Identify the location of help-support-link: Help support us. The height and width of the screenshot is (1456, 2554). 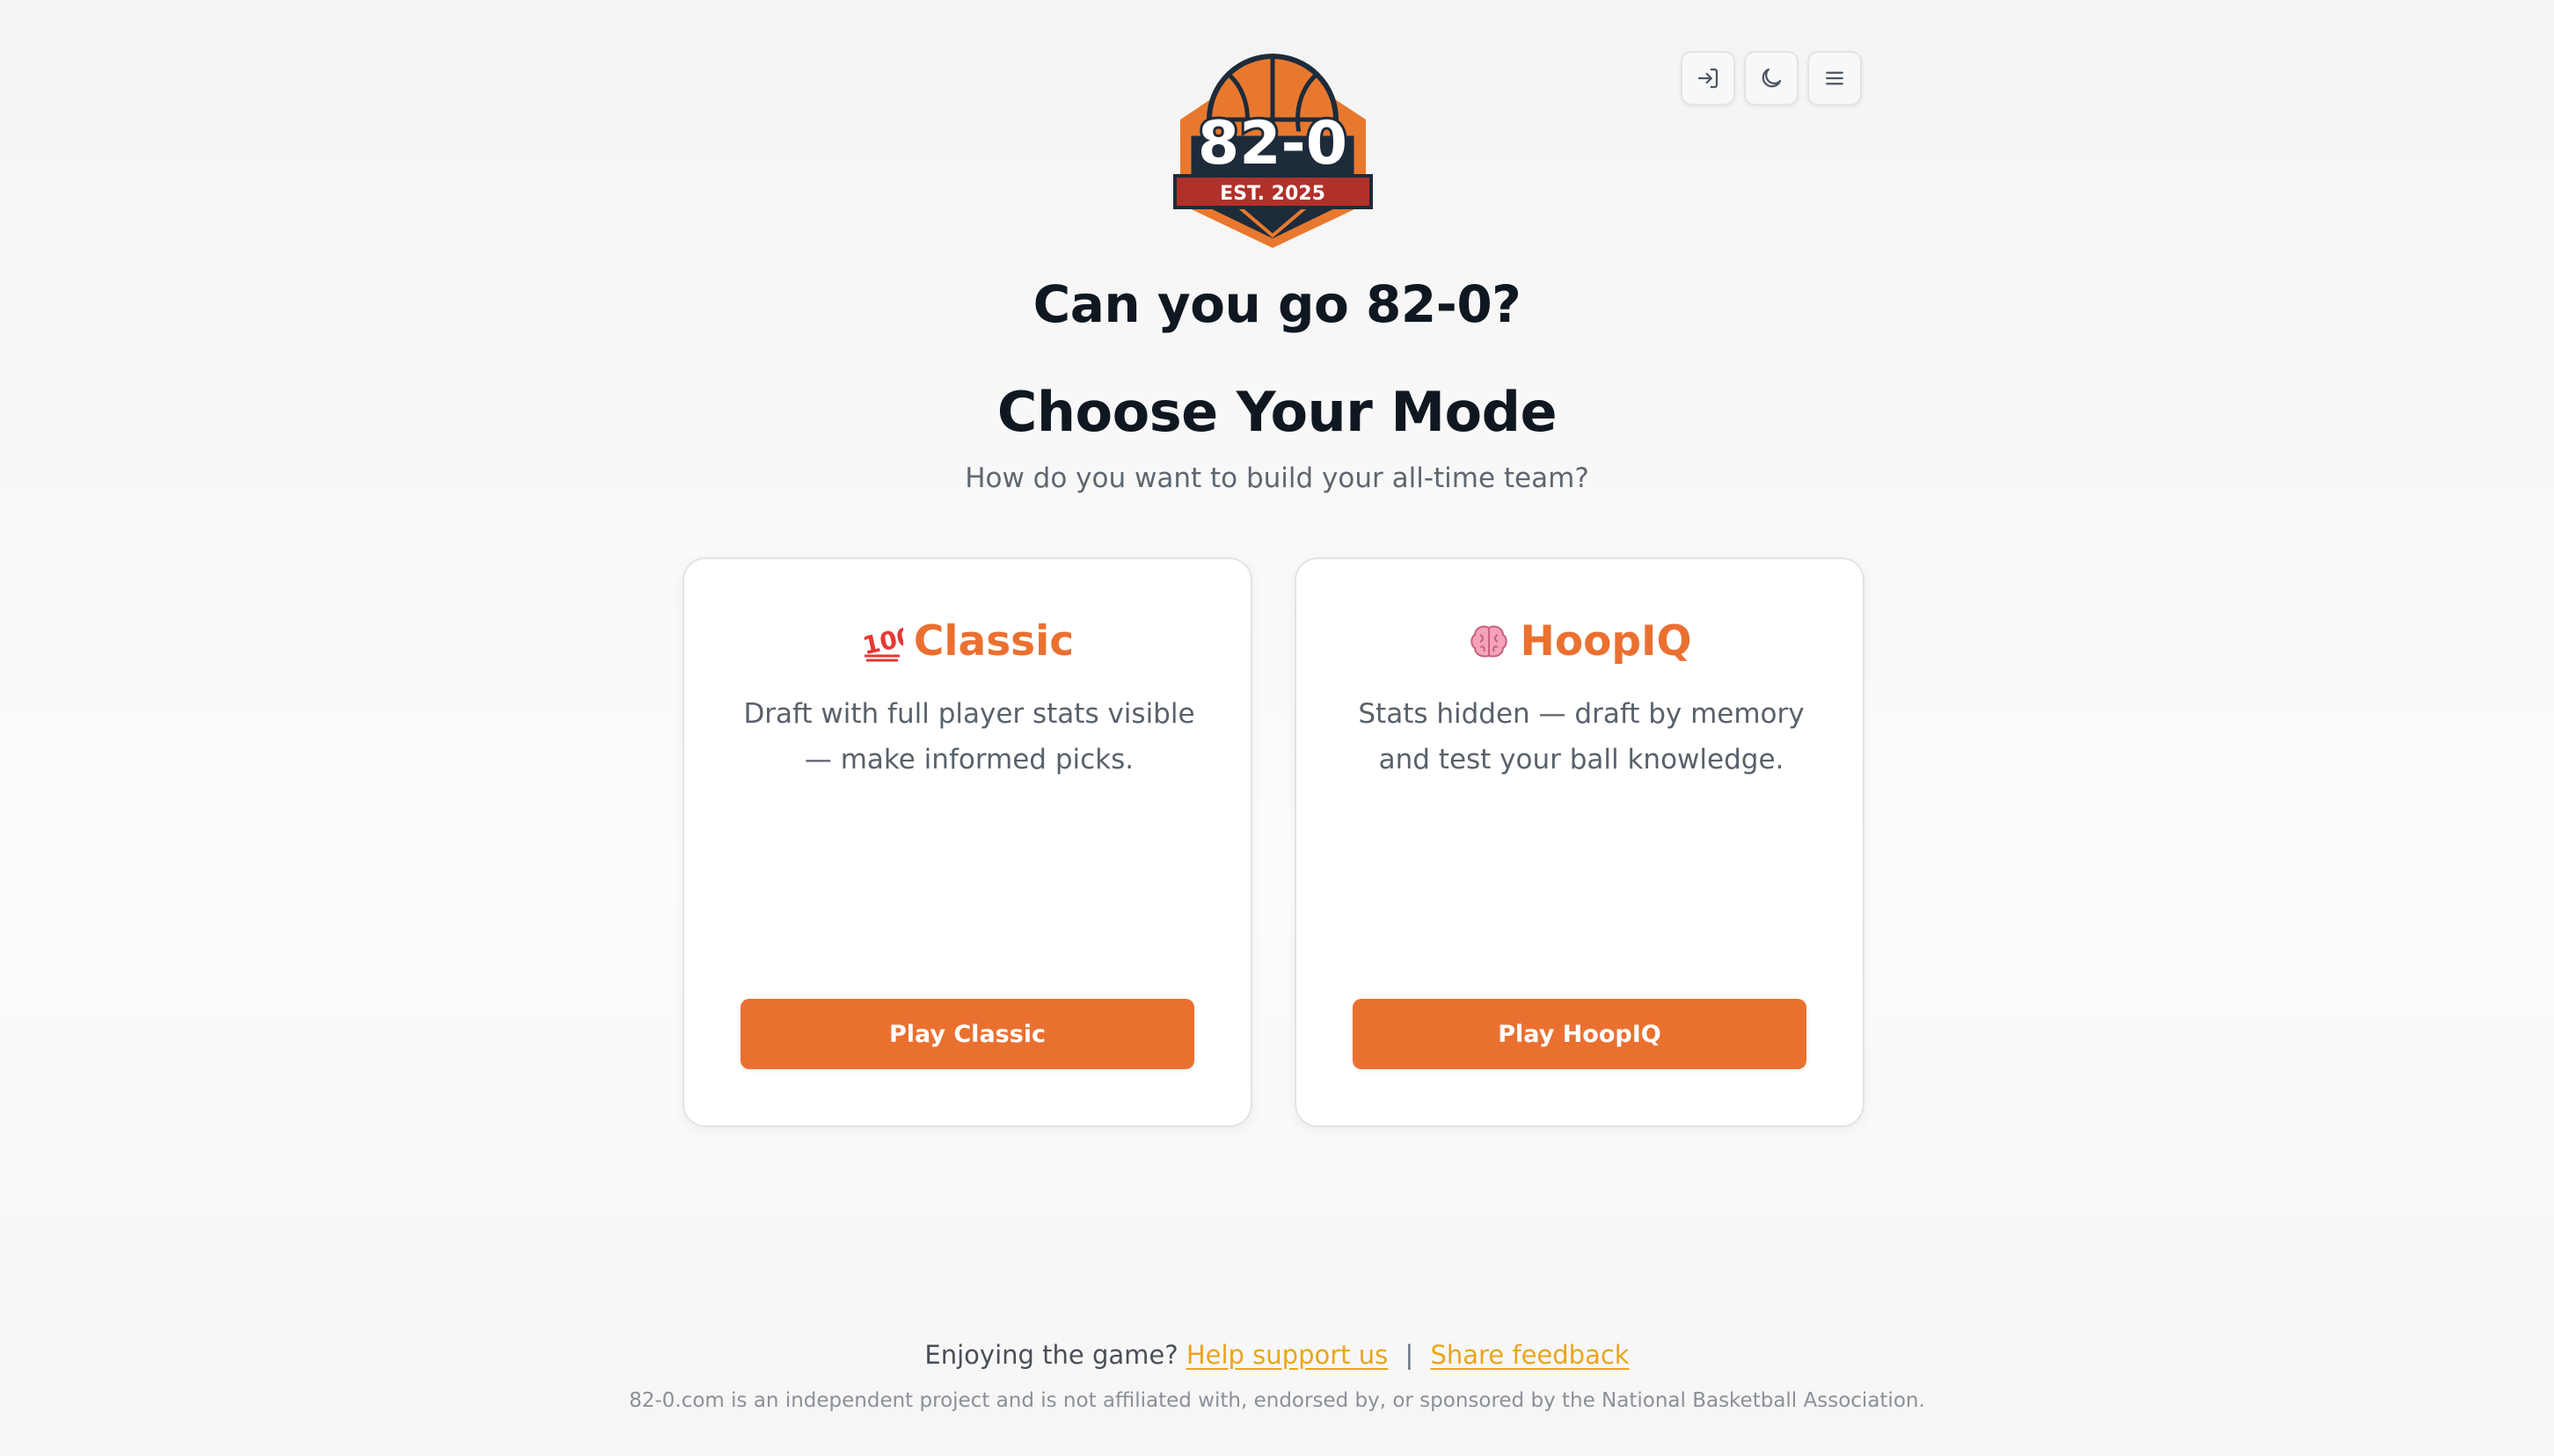
(1287, 1355).